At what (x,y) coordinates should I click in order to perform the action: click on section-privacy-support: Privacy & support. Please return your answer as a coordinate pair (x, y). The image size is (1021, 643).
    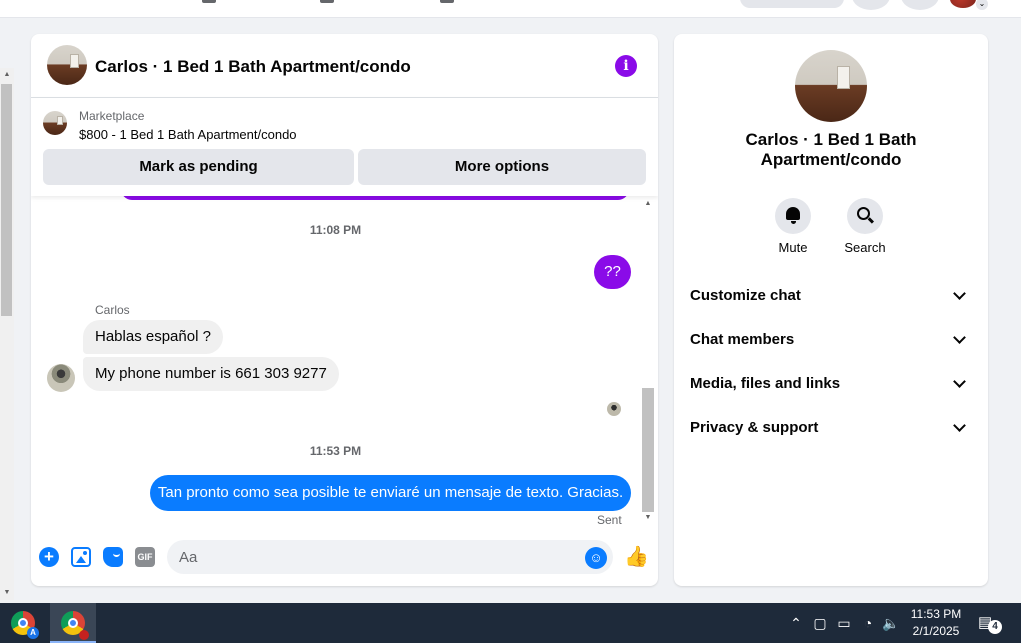
    Looking at the image, I should click on (831, 428).